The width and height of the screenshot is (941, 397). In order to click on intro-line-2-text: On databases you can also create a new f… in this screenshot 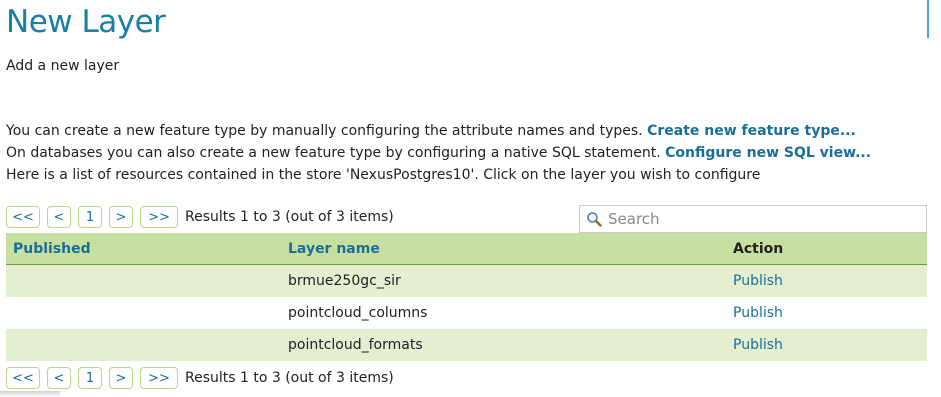, I will do `click(336, 153)`.